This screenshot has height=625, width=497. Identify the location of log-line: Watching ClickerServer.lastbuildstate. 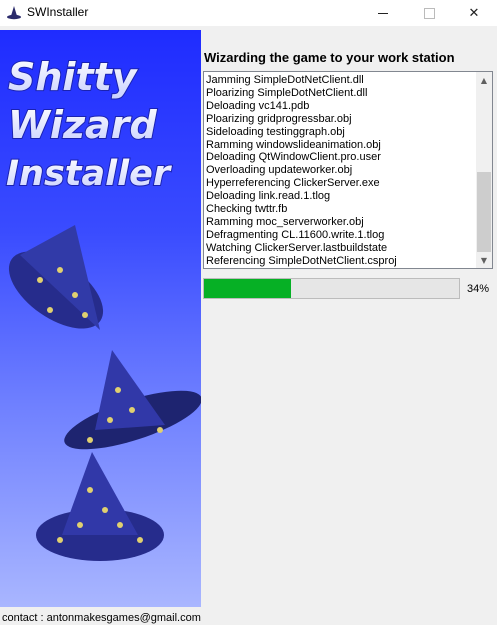
(297, 247).